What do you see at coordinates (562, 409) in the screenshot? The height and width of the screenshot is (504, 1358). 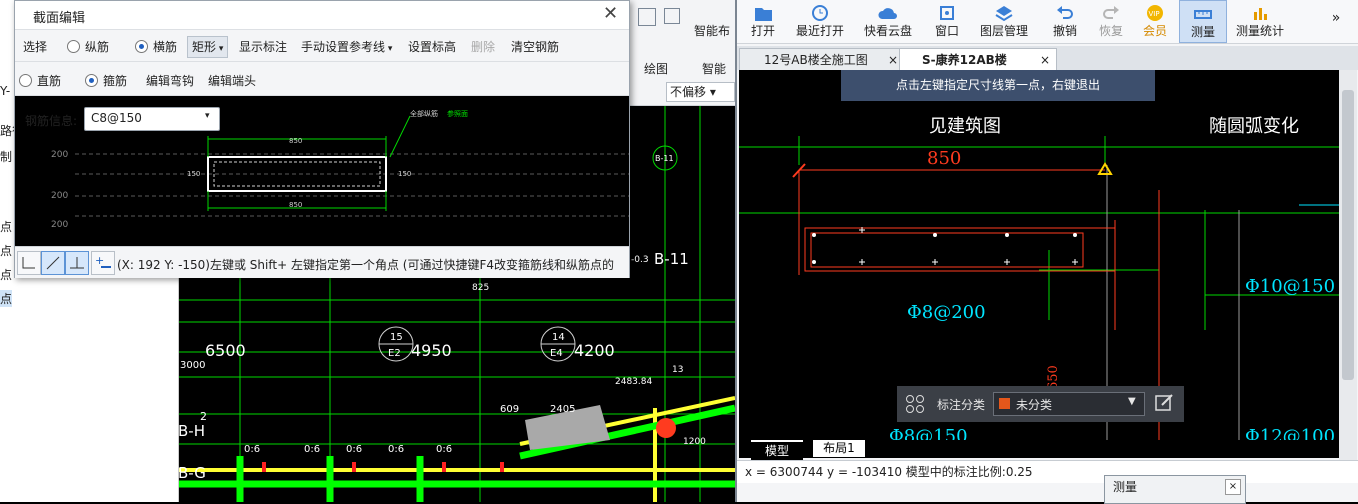 I see `v2405: 2405` at bounding box center [562, 409].